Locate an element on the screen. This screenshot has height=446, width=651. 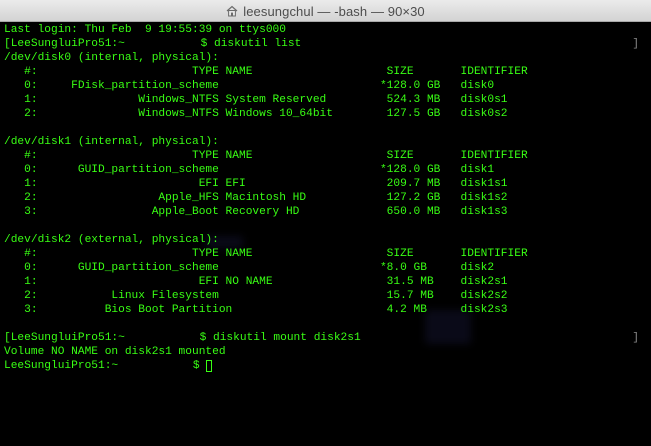
house-icon is located at coordinates (232, 11).